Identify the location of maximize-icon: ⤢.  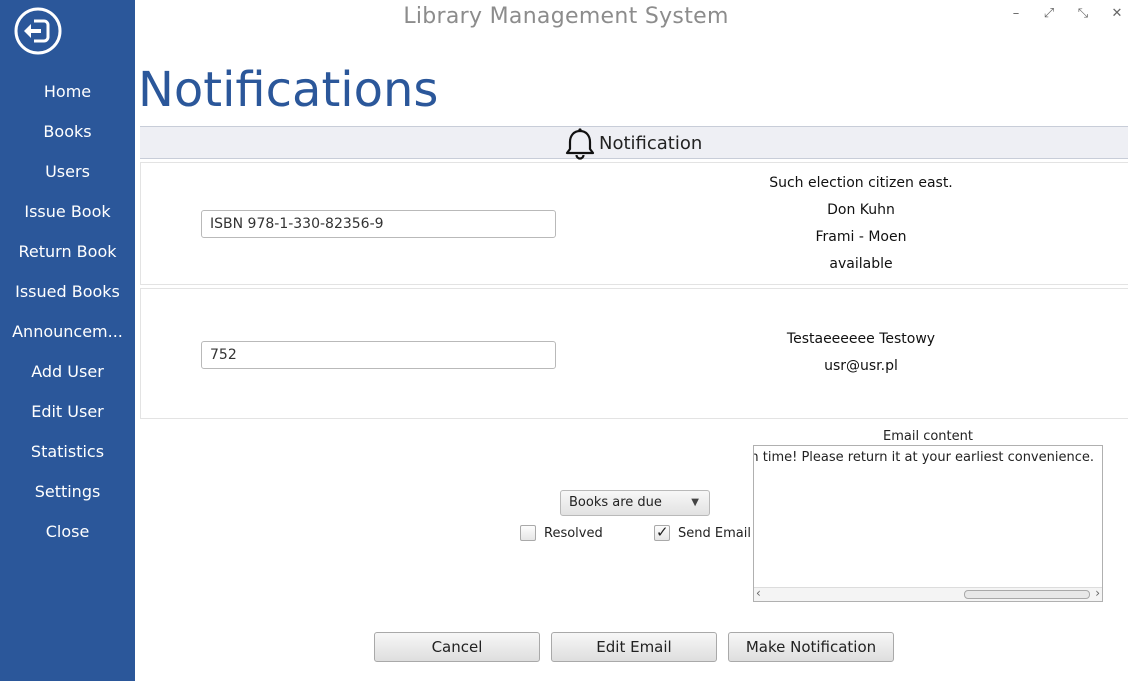
(1049, 14).